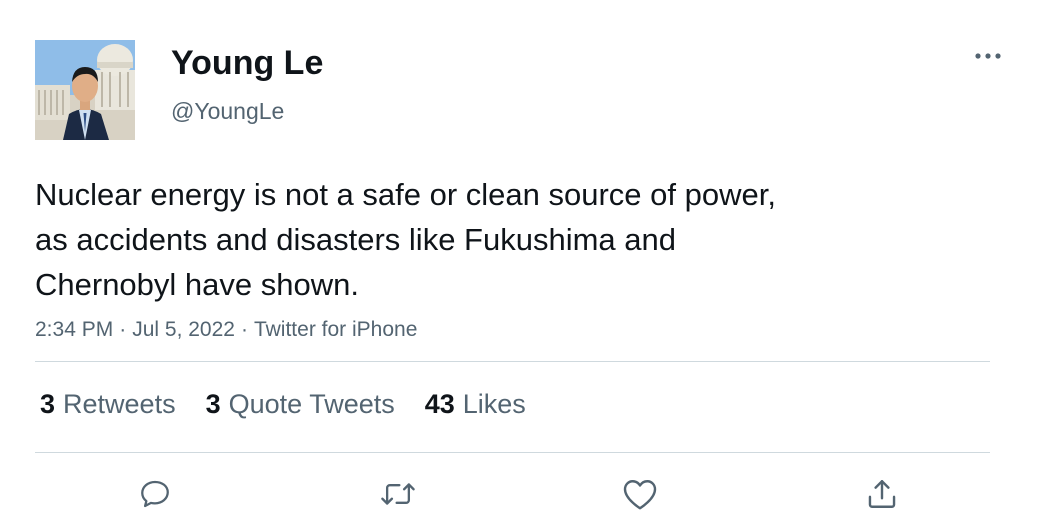 The height and width of the screenshot is (525, 1050). I want to click on likes-stat: 43 Likes, so click(475, 404).